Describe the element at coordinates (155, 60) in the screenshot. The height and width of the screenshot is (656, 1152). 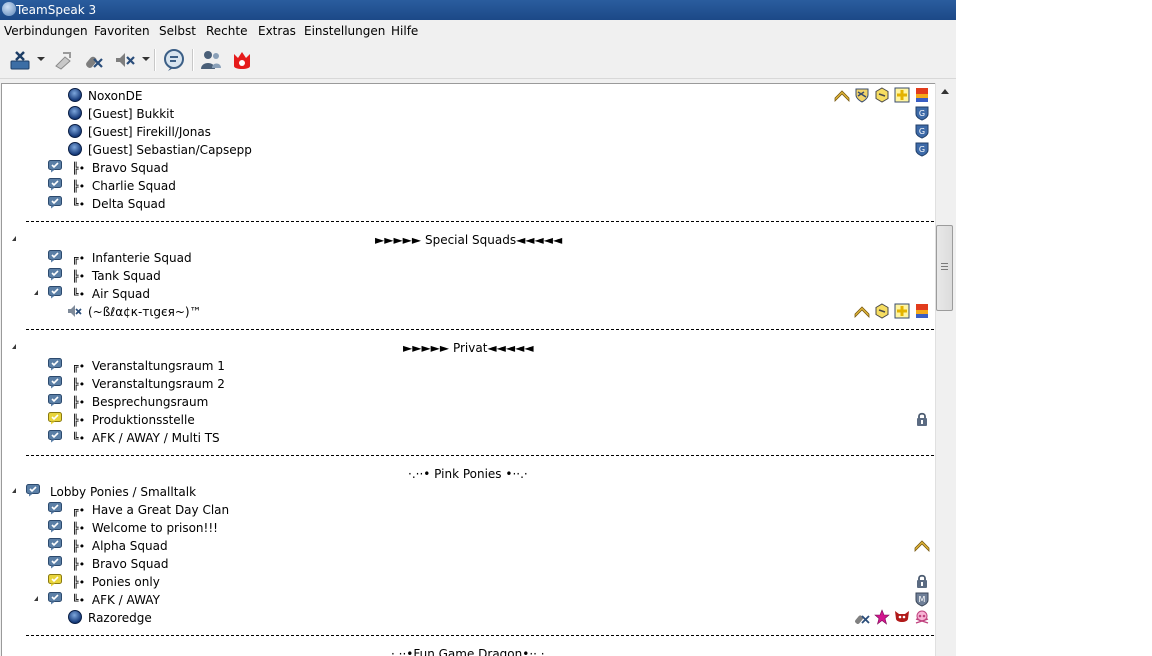
I see `toolbar-divider` at that location.